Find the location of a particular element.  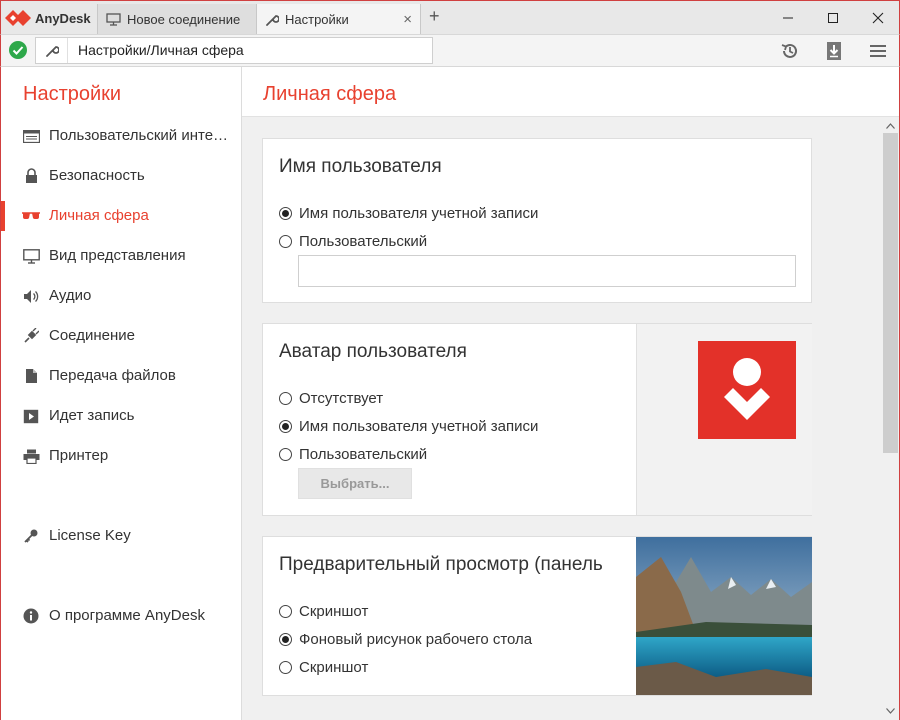

sidebar-item-privacy: Личная сфера is located at coordinates (121, 216).